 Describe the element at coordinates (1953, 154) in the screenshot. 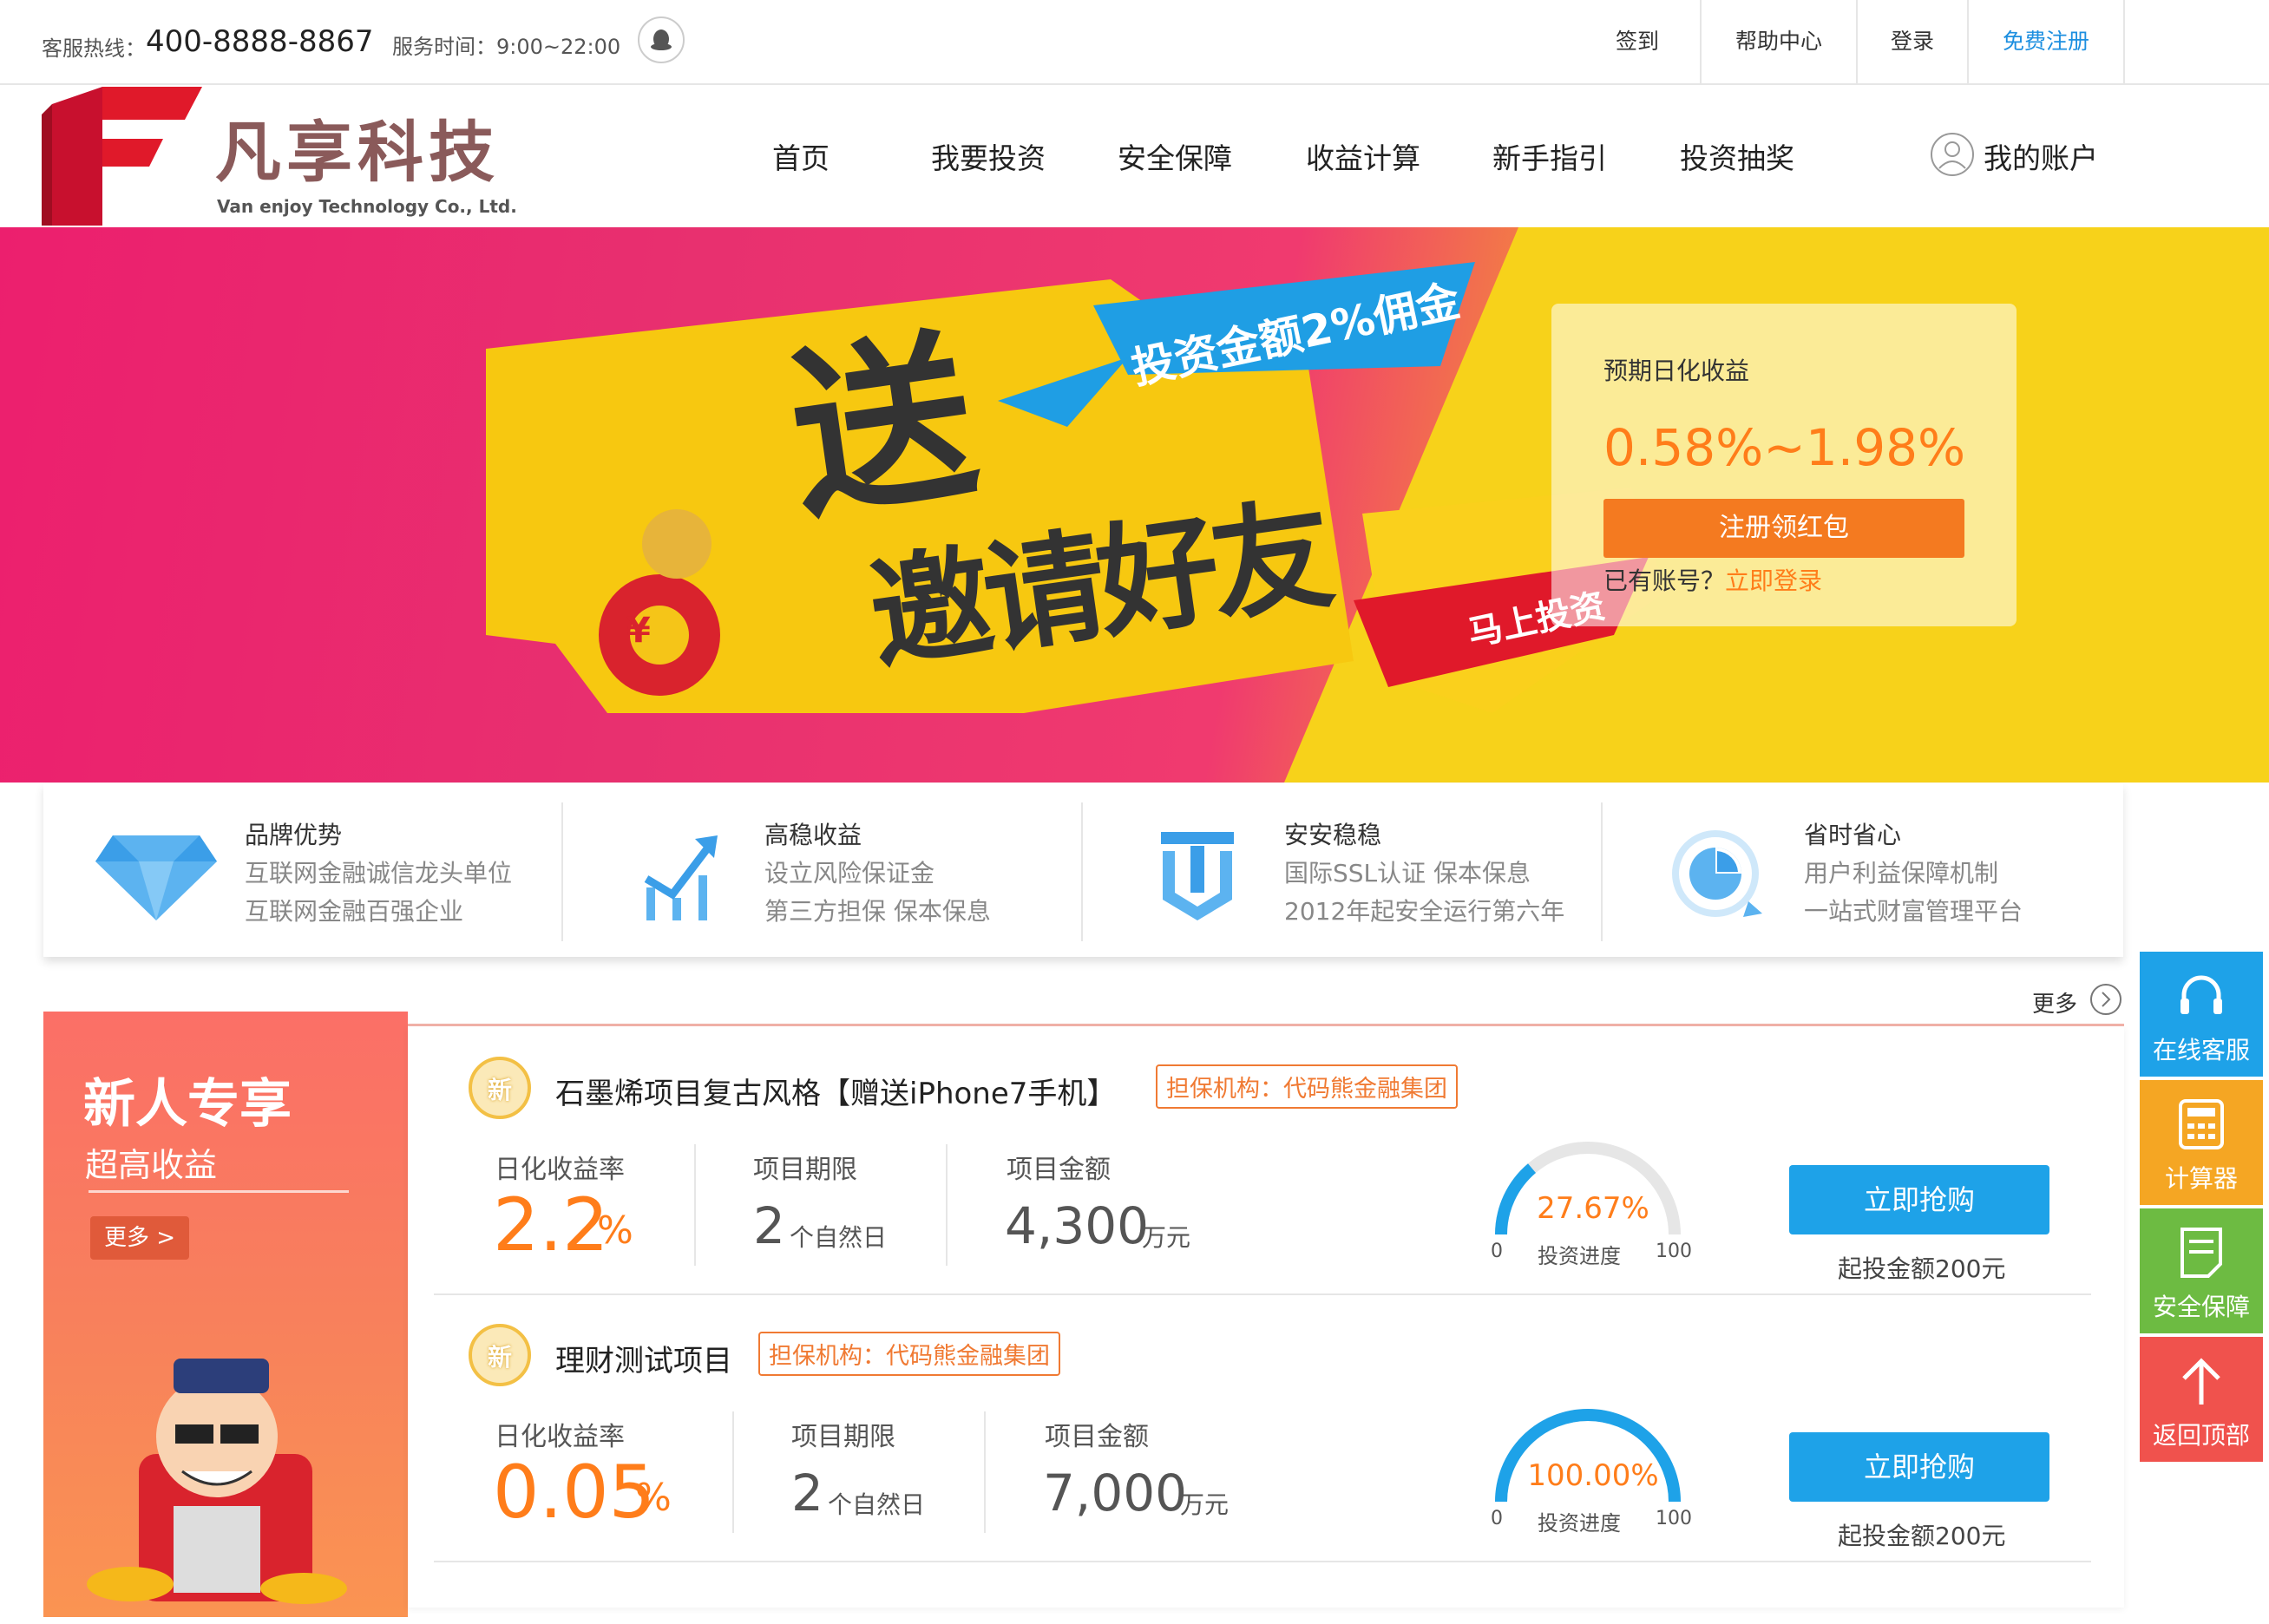

I see `user-icon` at that location.